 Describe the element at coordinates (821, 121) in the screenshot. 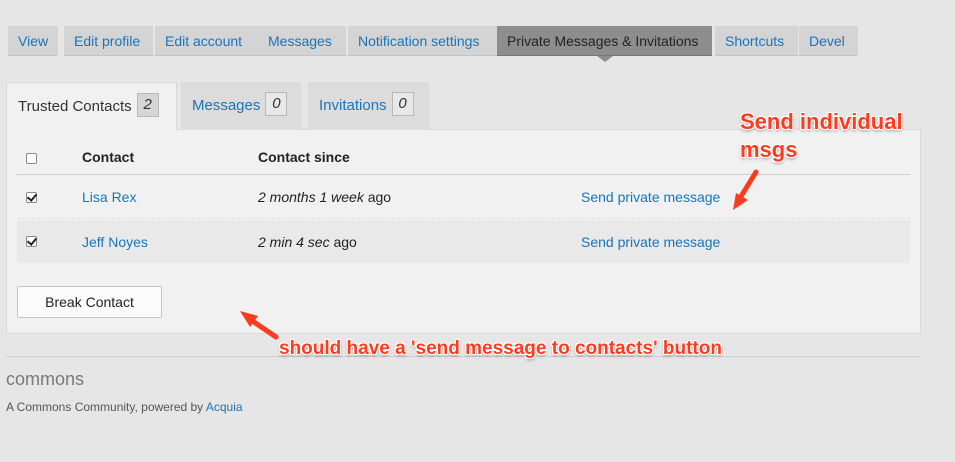

I see `annotation-line: Send individual` at that location.